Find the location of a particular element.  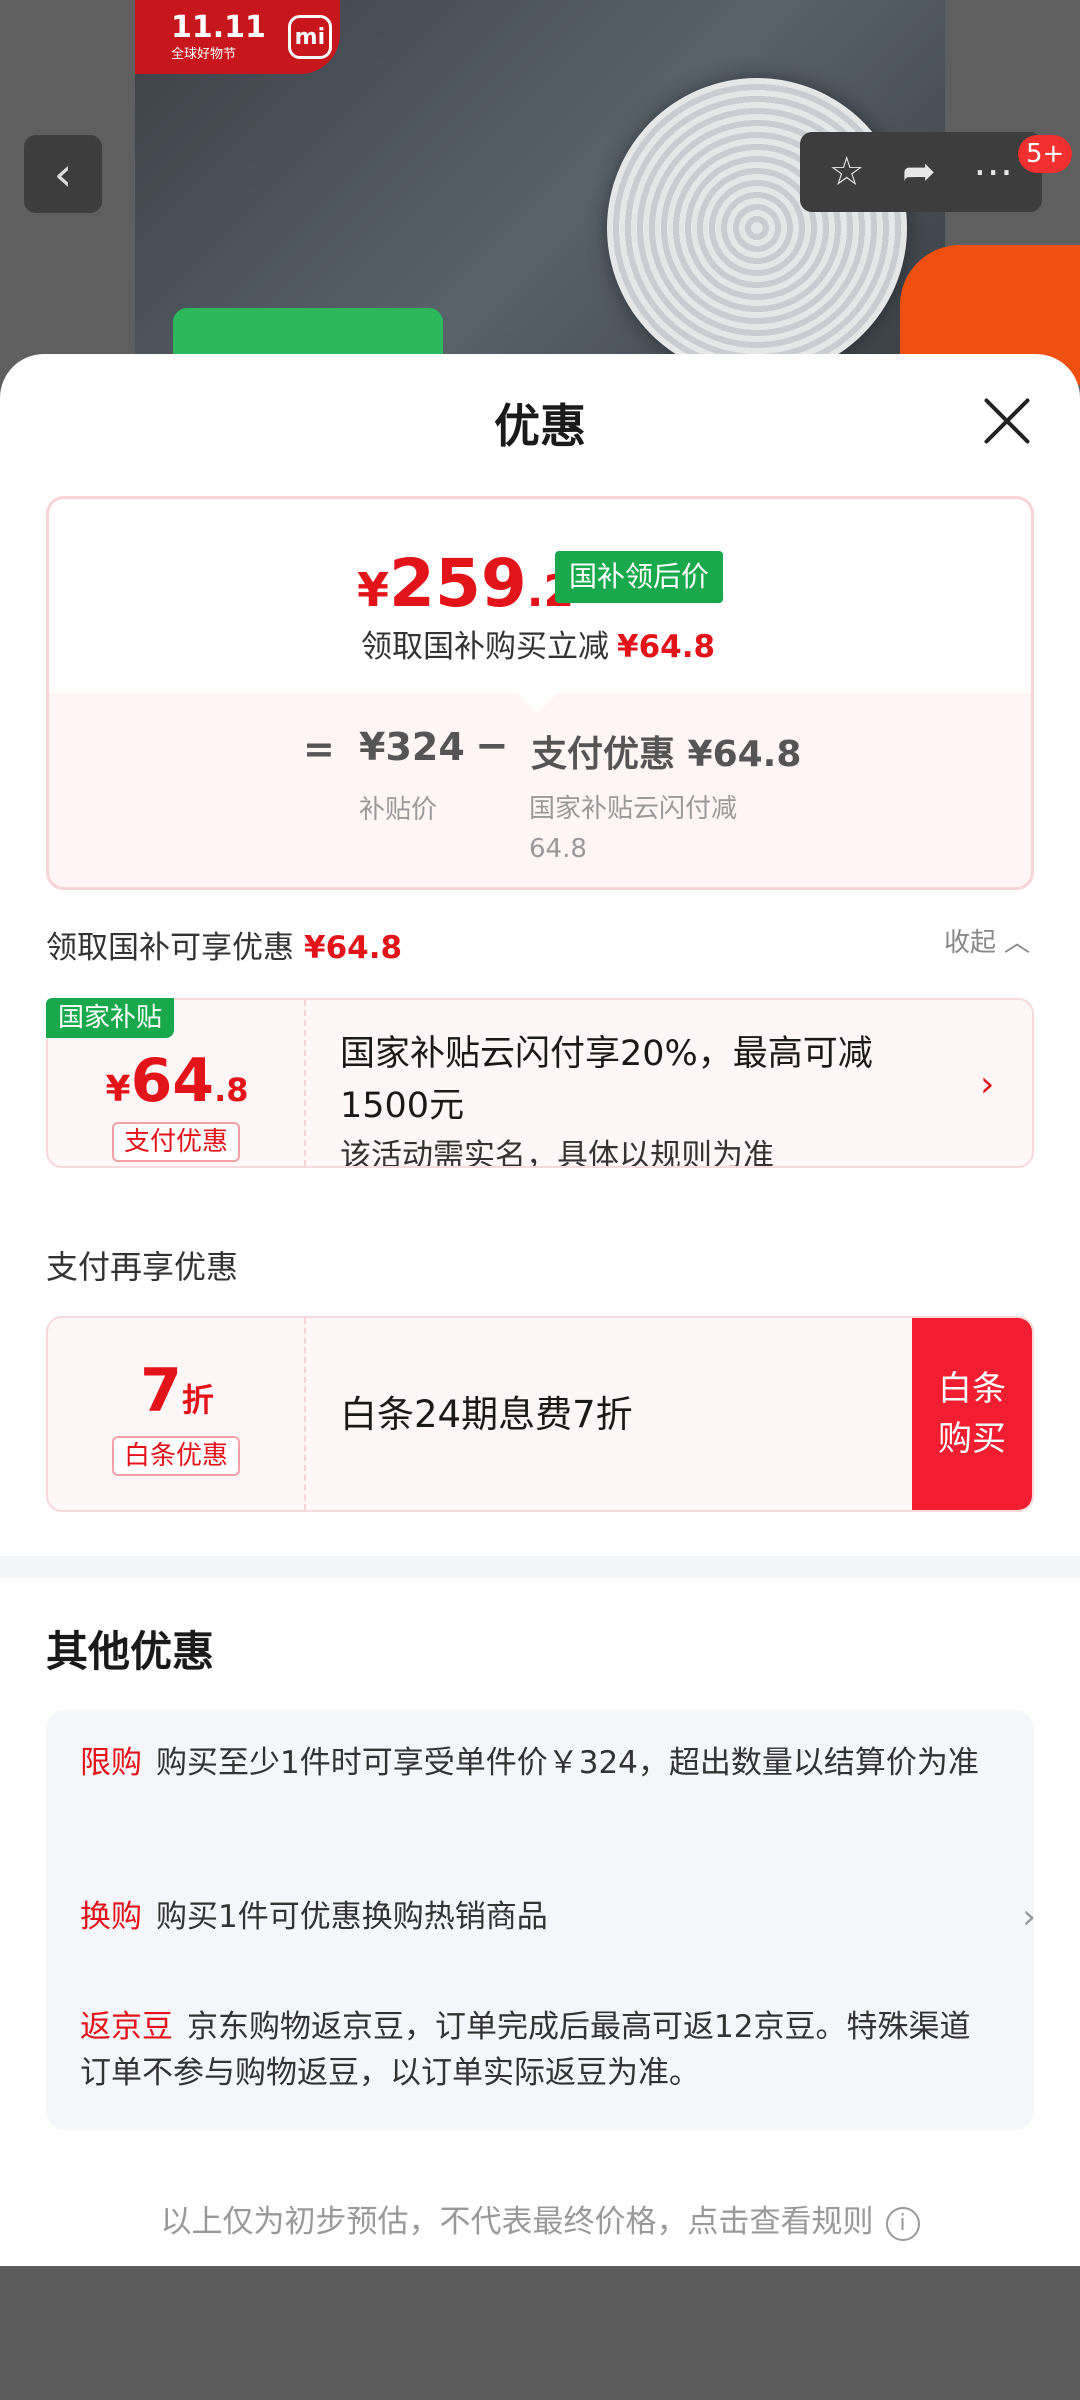

baitiao-card: 7折 白条优惠 白条24期息费7折 白条 购买 is located at coordinates (540, 1414).